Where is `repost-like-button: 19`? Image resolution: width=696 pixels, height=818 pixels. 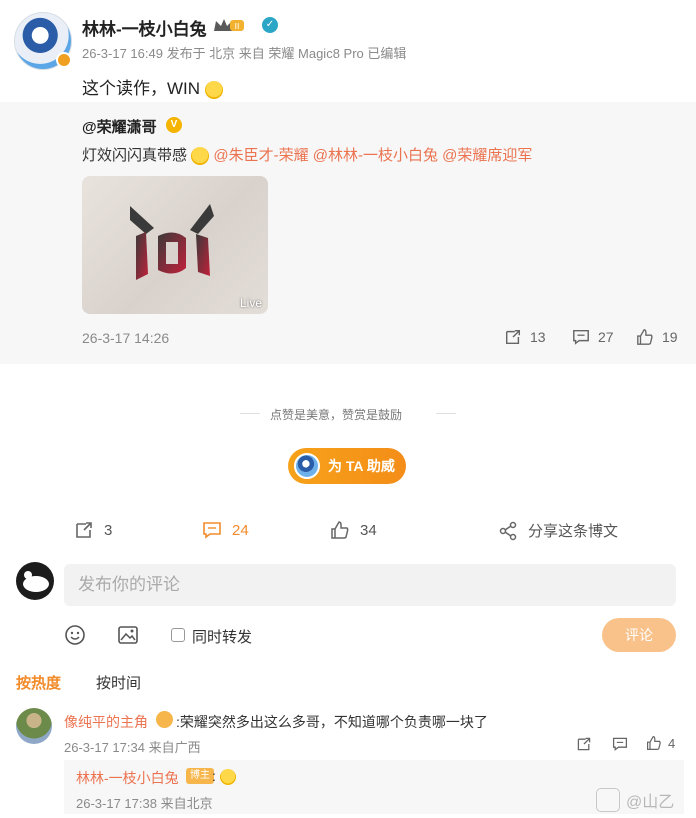
repost-like-button: 19 is located at coordinates (657, 337).